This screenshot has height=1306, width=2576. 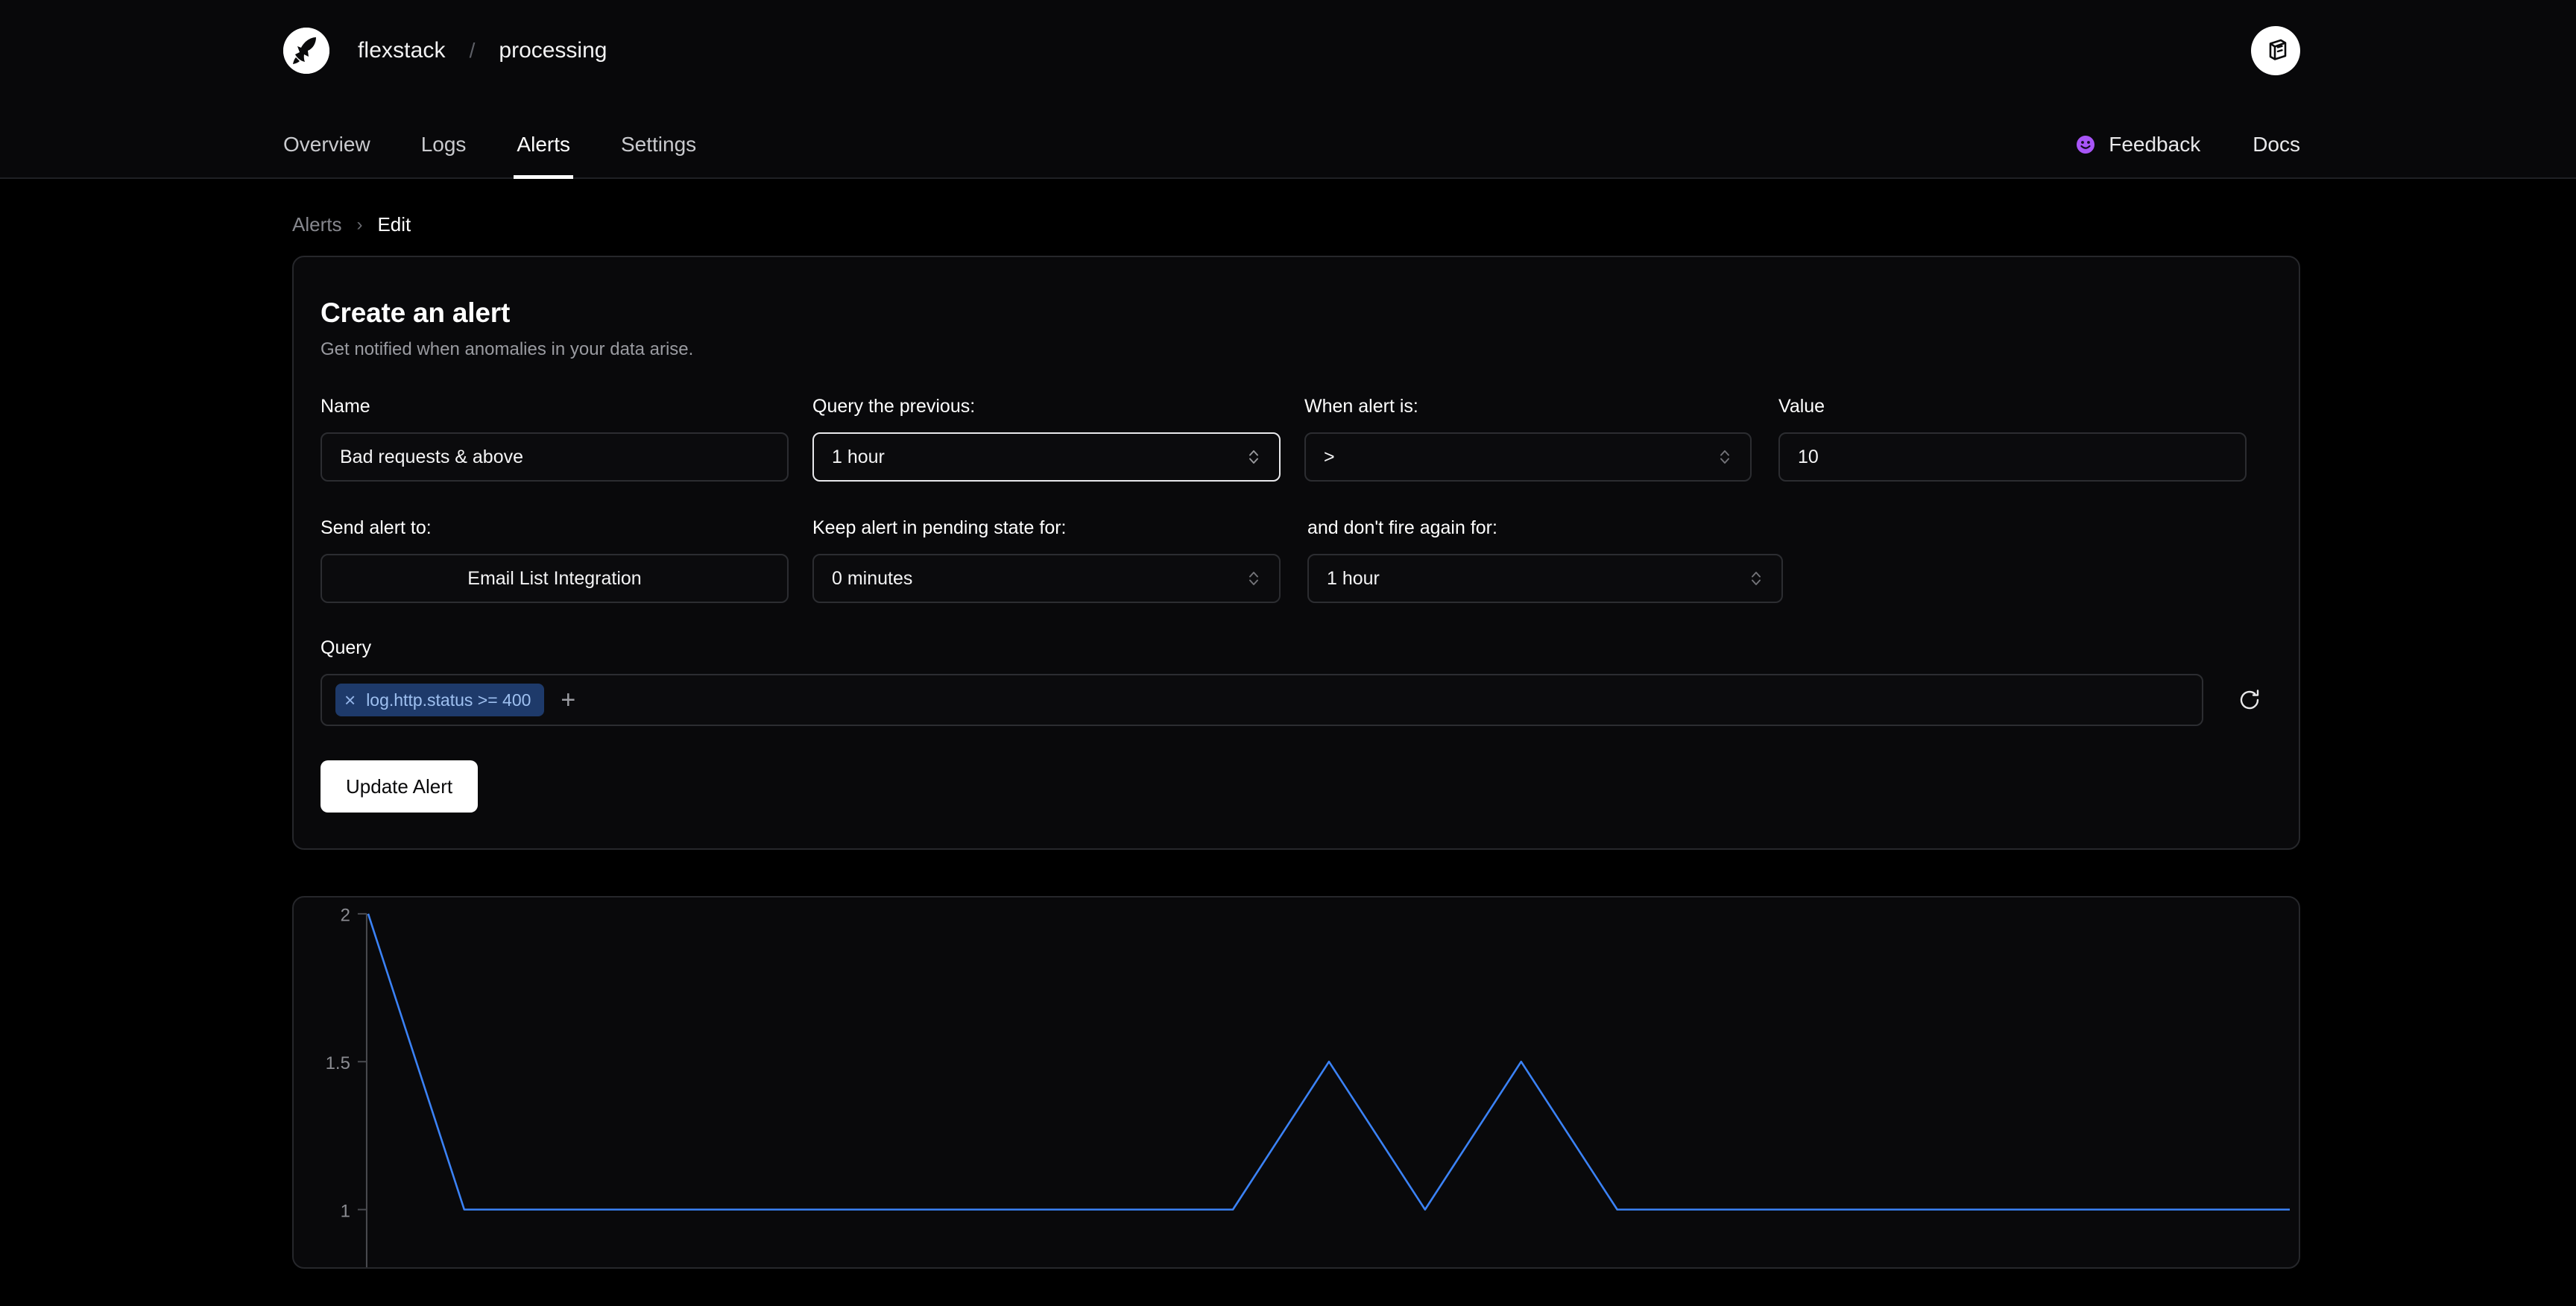 What do you see at coordinates (345, 1212) in the screenshot?
I see `chart-ytick-label: 1` at bounding box center [345, 1212].